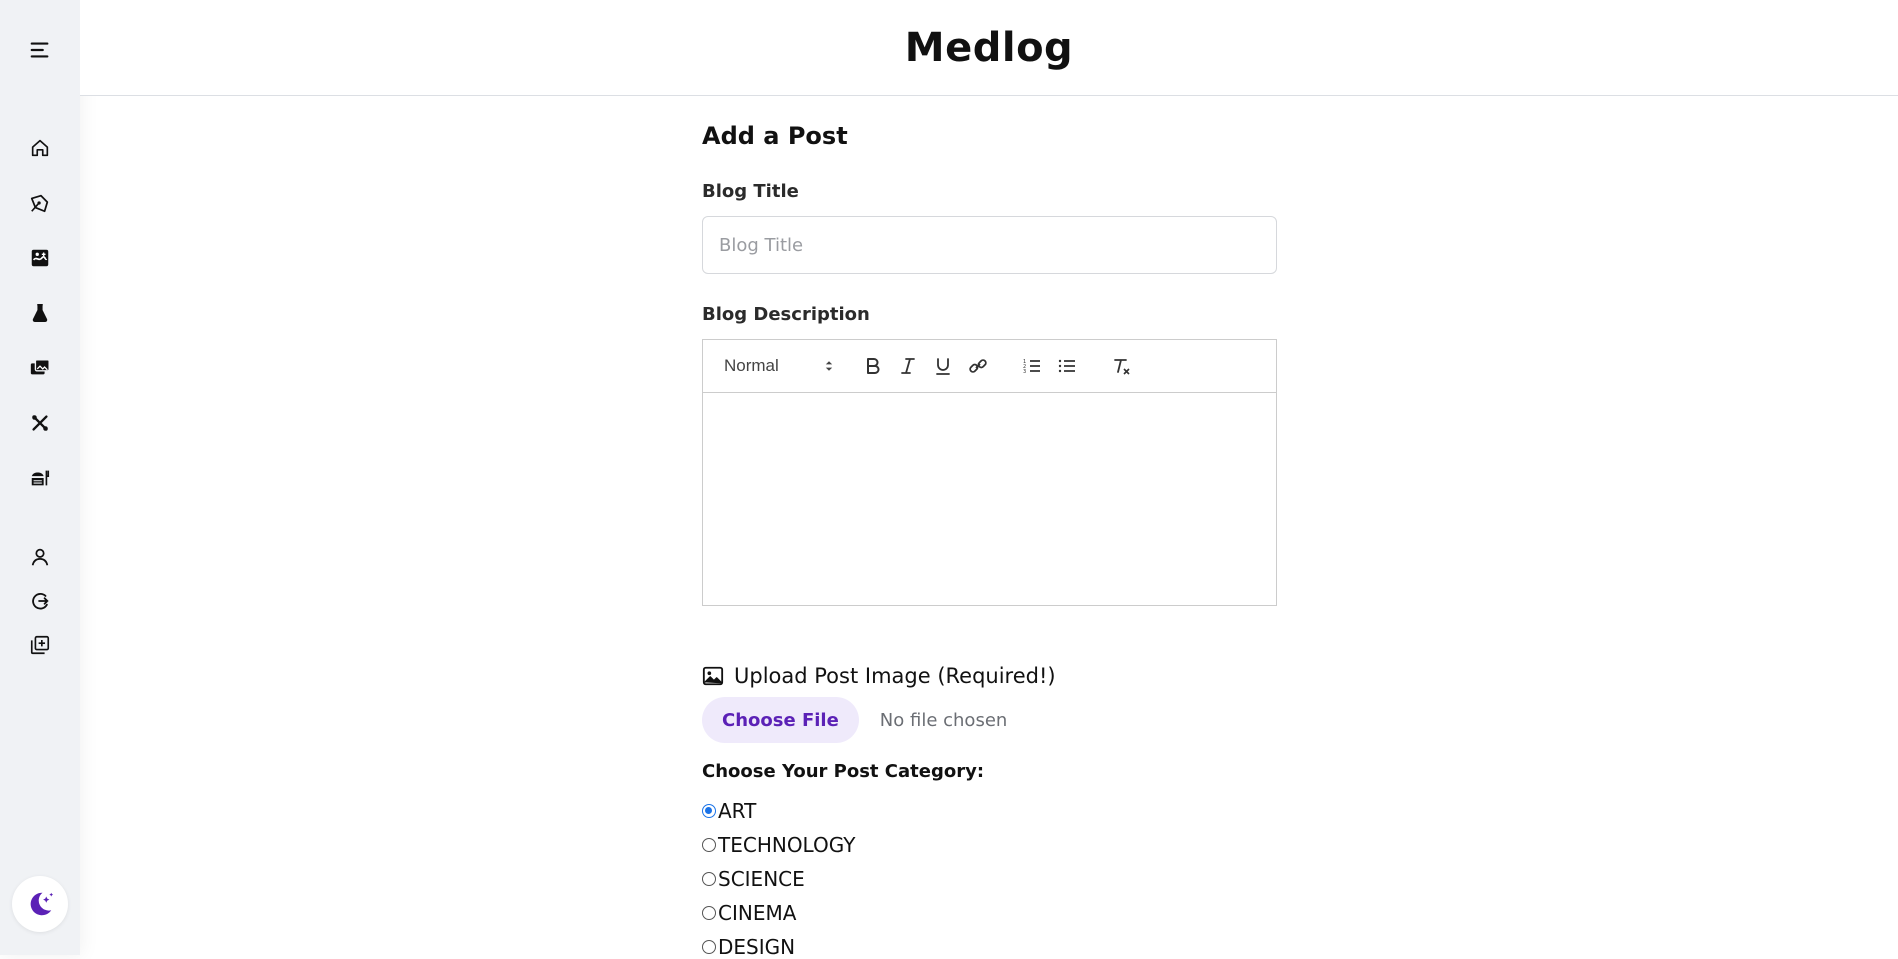 The width and height of the screenshot is (1898, 959). I want to click on food-icon, so click(40, 478).